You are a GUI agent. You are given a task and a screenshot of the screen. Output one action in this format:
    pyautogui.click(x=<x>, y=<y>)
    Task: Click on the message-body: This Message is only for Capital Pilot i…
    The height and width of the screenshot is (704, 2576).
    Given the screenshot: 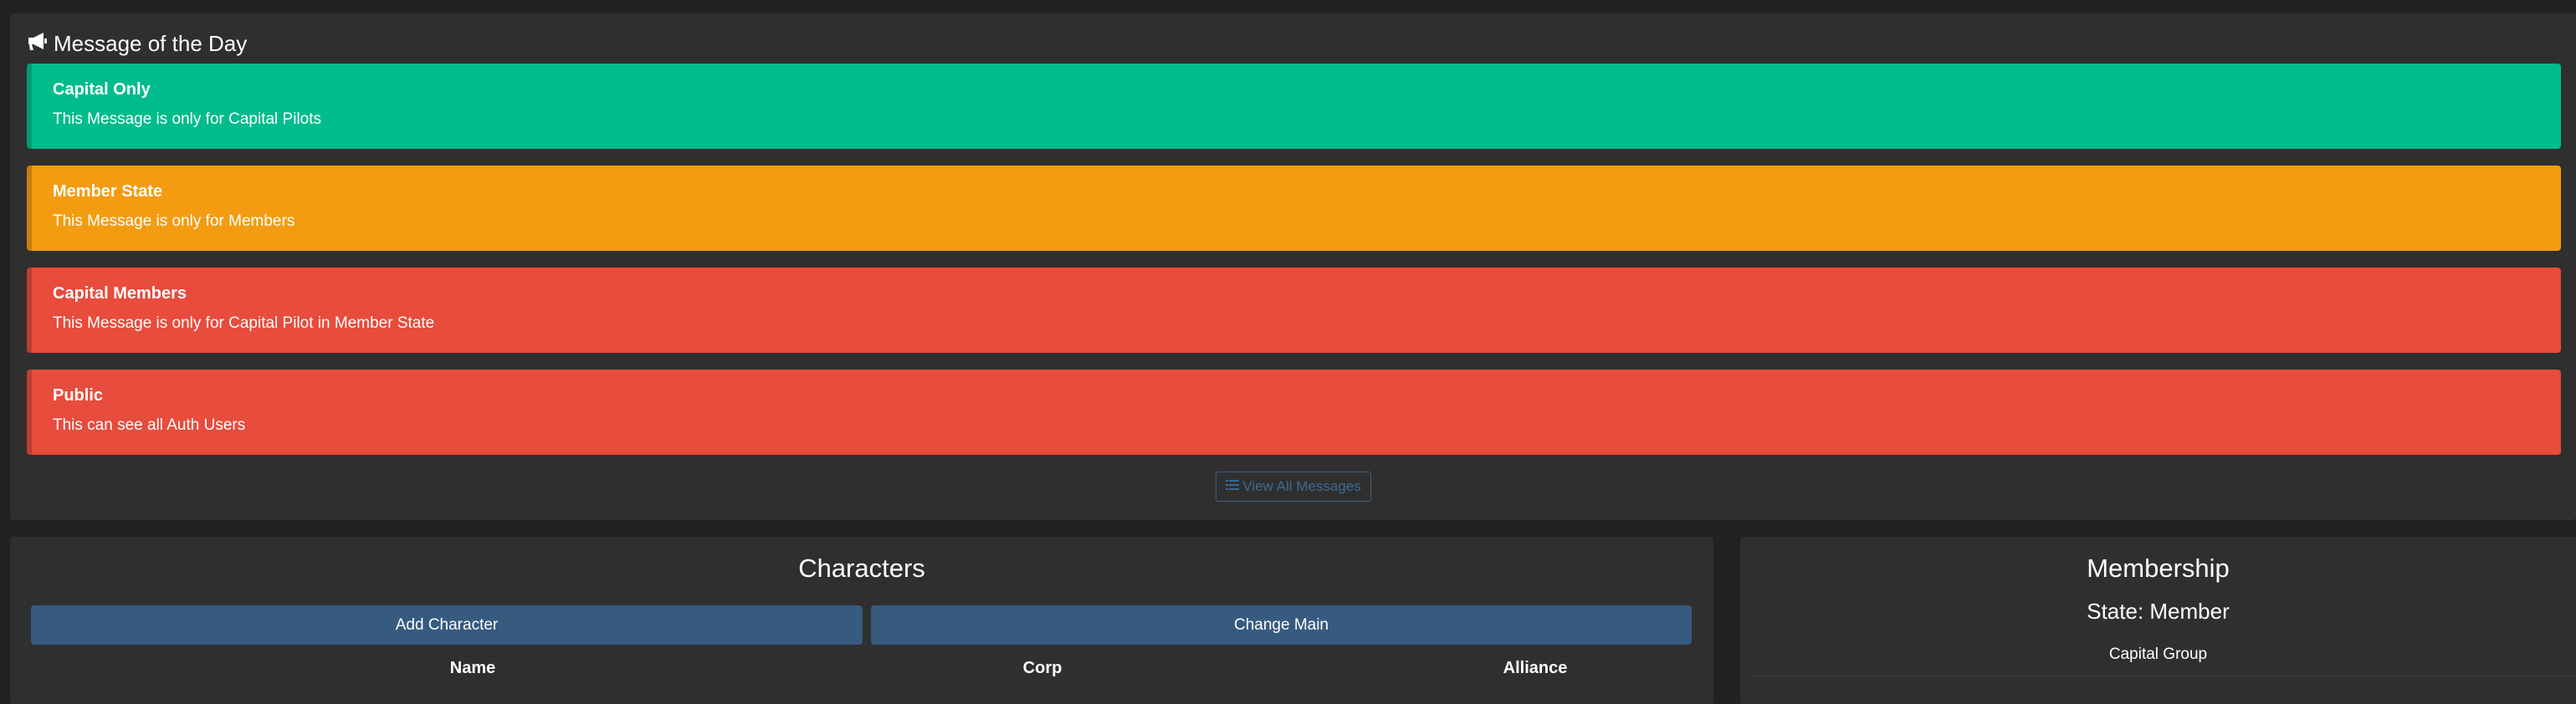 What is the action you would take?
    pyautogui.click(x=244, y=323)
    